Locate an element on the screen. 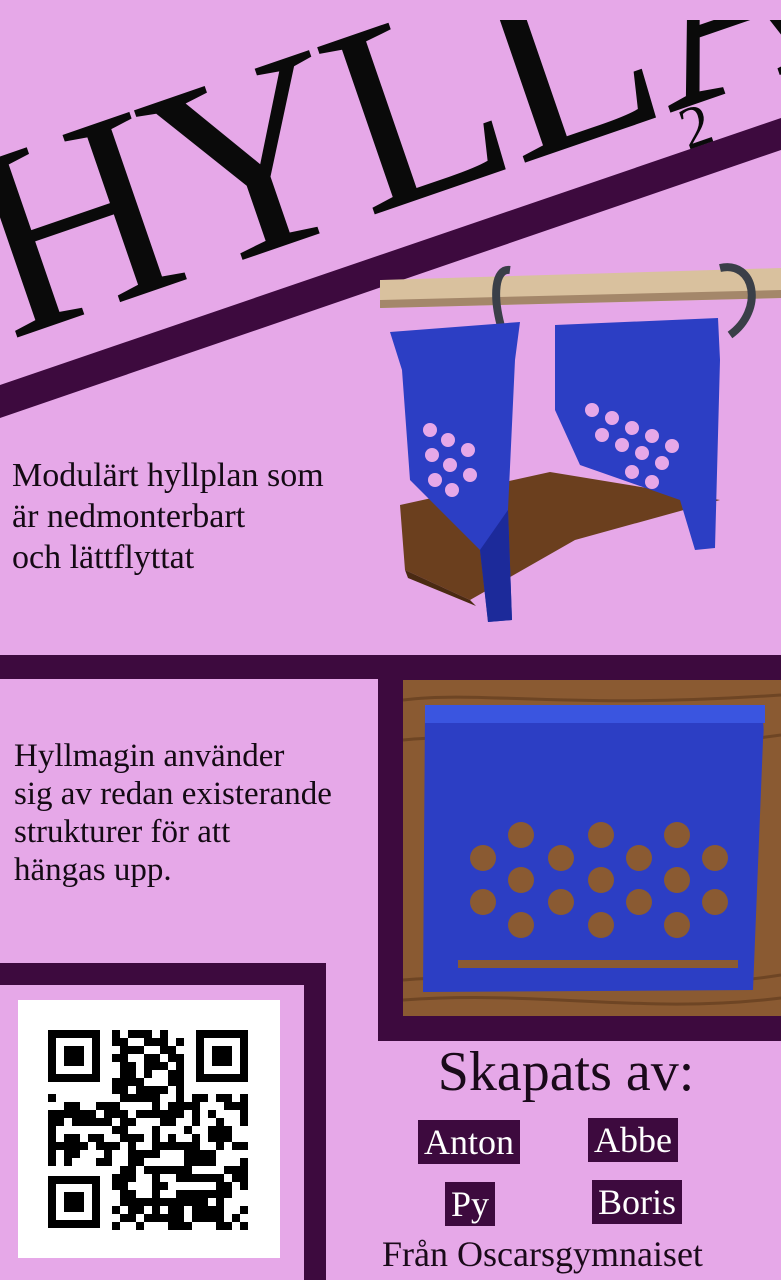  description-line: sig av redan existerande is located at coordinates (173, 794).